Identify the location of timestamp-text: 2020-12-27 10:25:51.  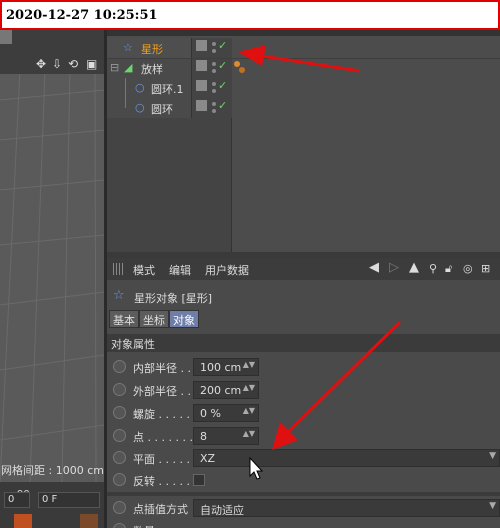
(82, 15).